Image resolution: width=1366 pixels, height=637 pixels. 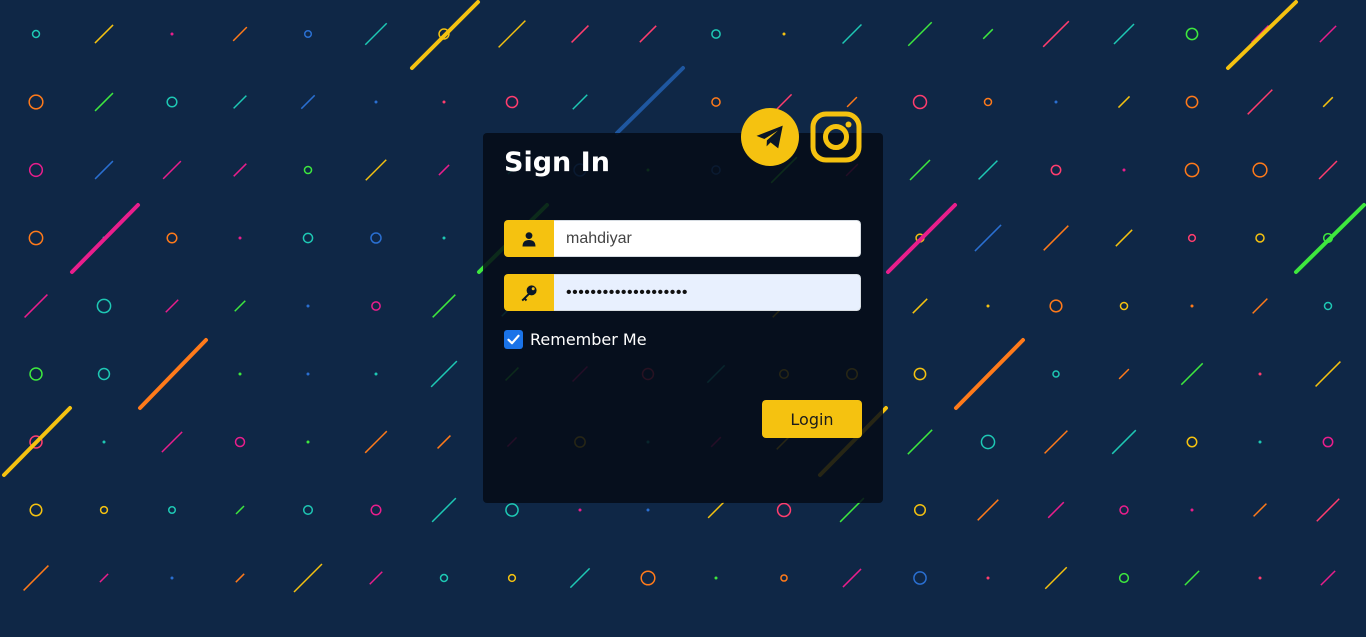 I want to click on password-field, so click(x=682, y=292).